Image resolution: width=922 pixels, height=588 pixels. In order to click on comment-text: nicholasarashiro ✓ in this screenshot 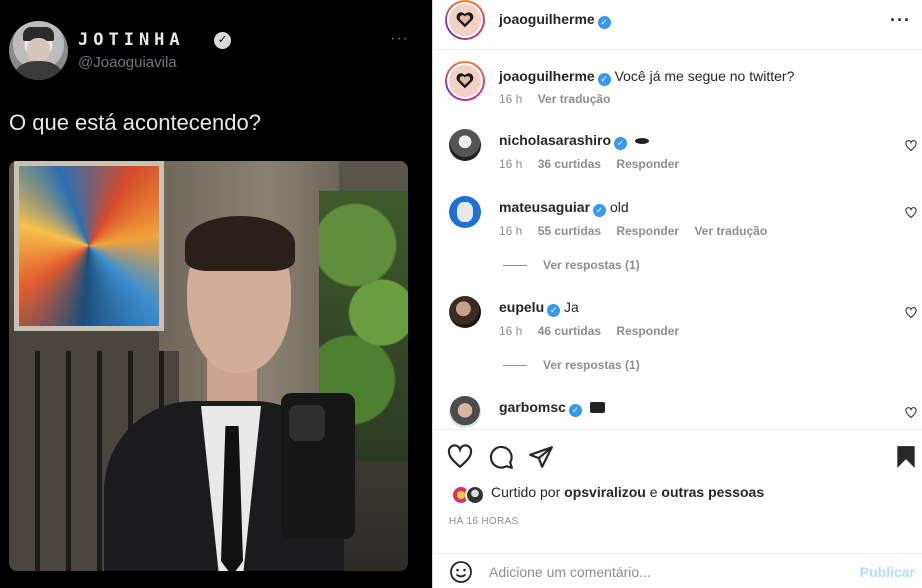, I will do `click(574, 141)`.